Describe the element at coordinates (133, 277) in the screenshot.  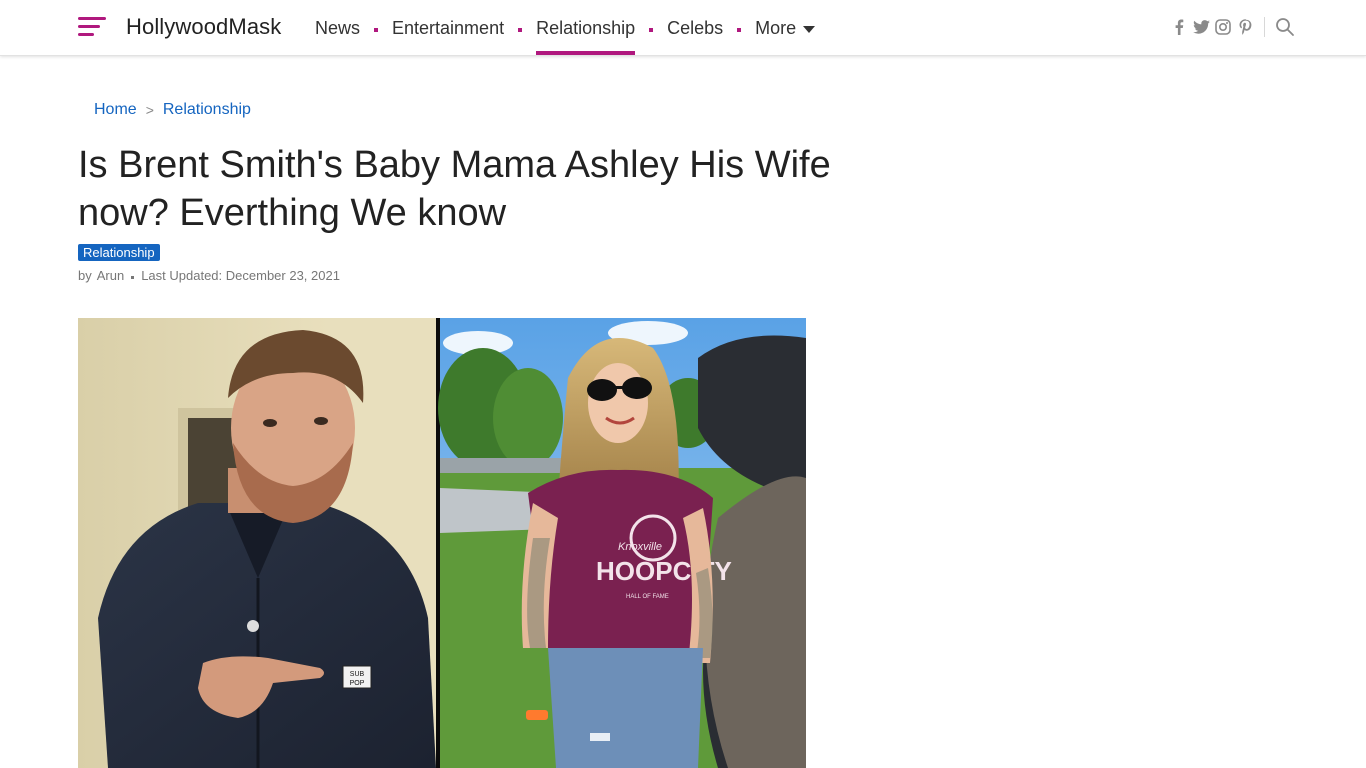
I see `byline-dot` at that location.